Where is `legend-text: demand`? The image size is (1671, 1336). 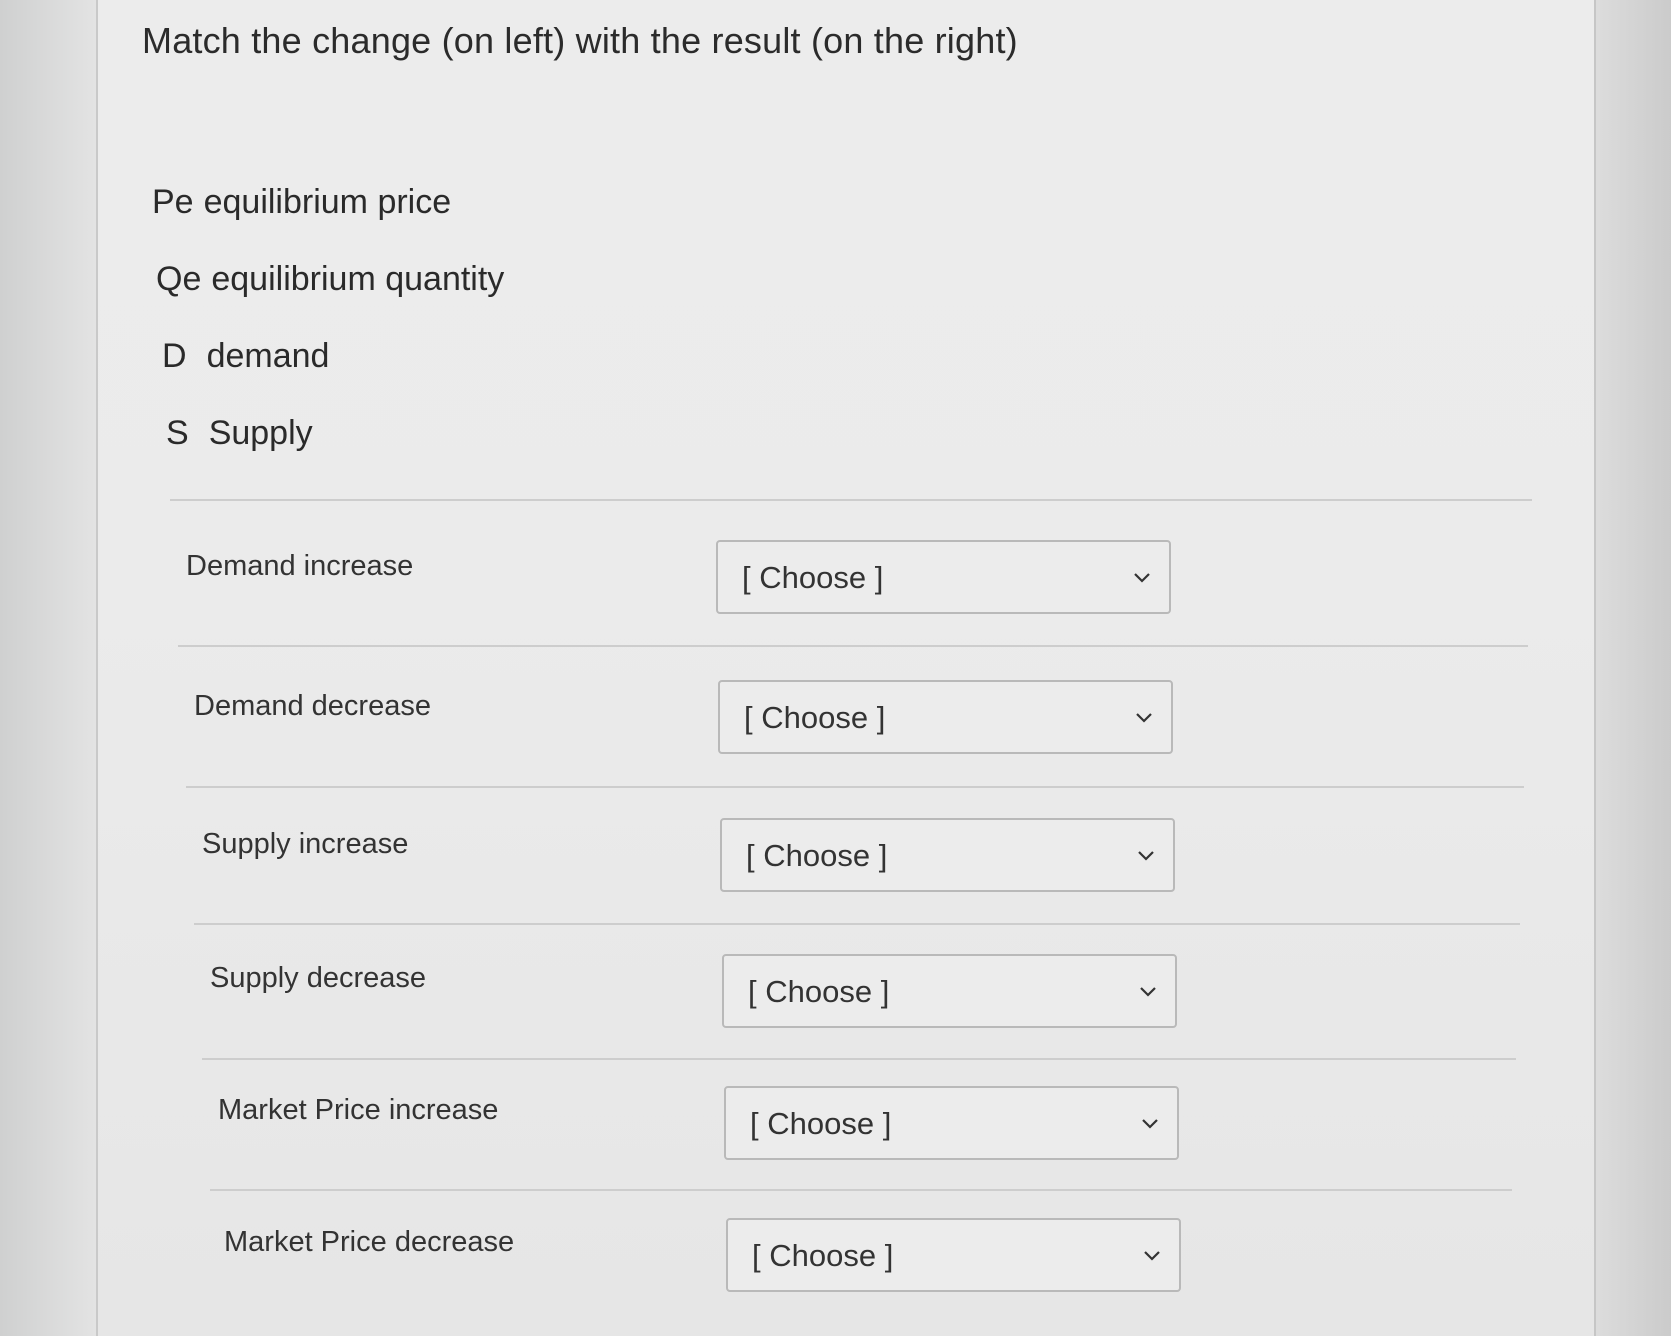 legend-text: demand is located at coordinates (268, 356).